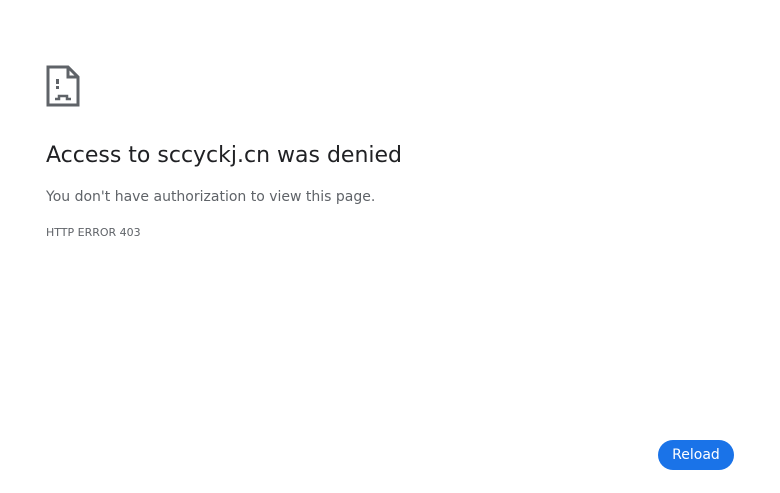 Image resolution: width=780 pixels, height=493 pixels. What do you see at coordinates (63, 86) in the screenshot?
I see `sad-page-icon` at bounding box center [63, 86].